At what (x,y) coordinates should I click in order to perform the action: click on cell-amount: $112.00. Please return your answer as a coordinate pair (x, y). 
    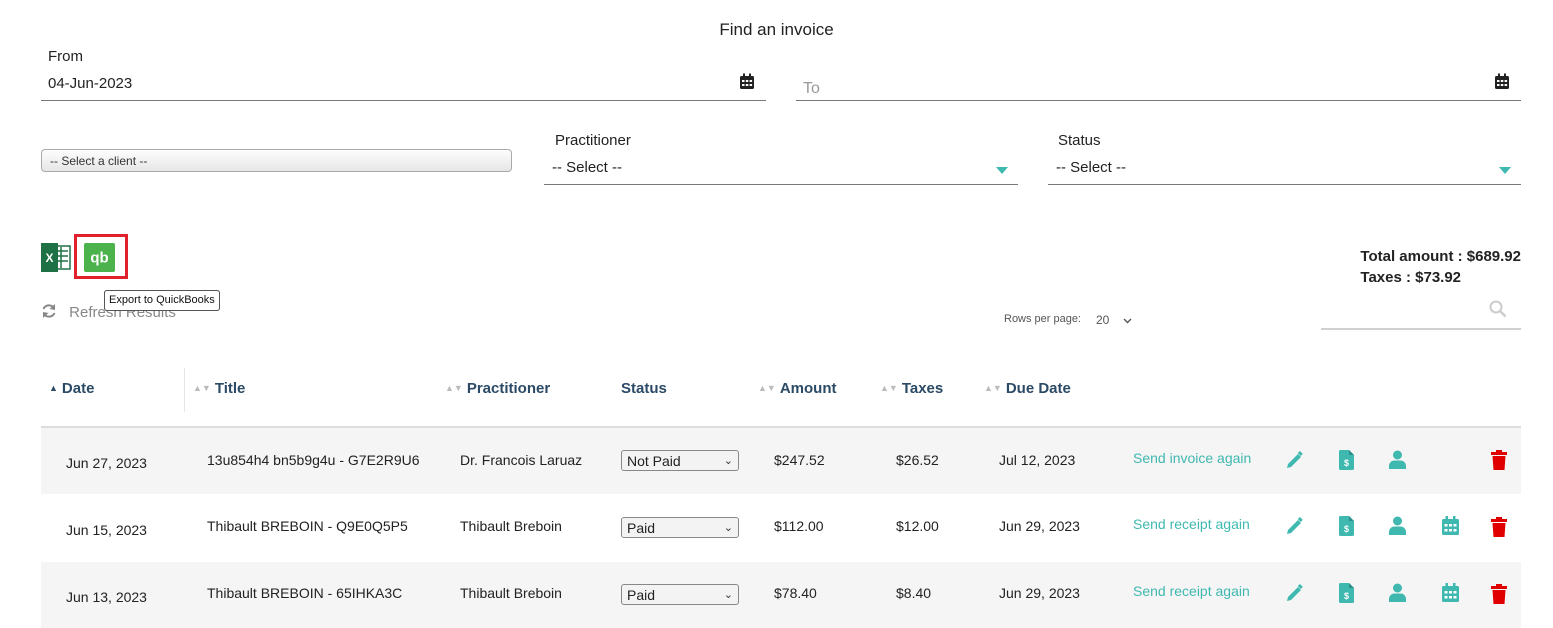
    Looking at the image, I should click on (799, 526).